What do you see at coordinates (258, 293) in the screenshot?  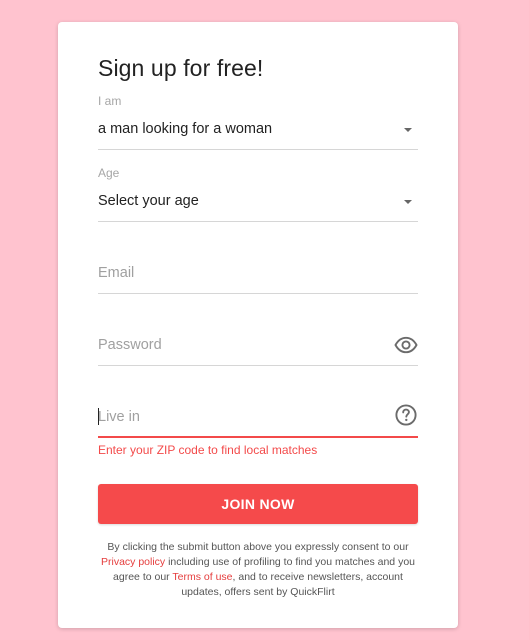 I see `email-underline` at bounding box center [258, 293].